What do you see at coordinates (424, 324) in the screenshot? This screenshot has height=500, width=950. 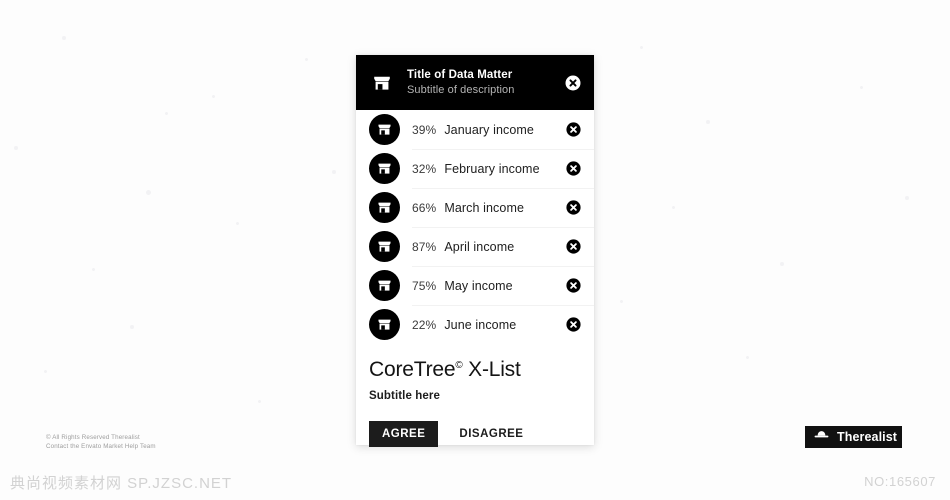 I see `list-item-percent: 22%` at bounding box center [424, 324].